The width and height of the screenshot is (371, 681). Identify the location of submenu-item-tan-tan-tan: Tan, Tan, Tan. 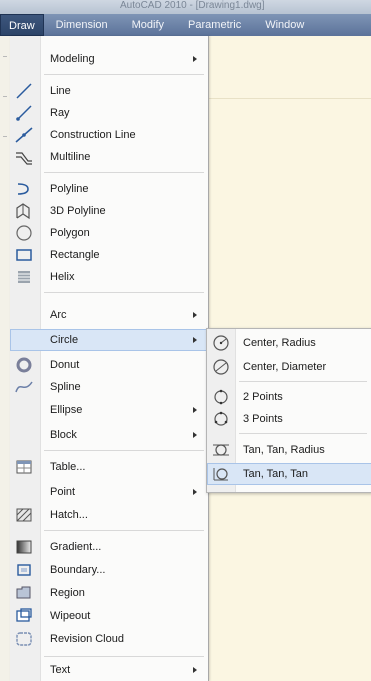
(289, 474).